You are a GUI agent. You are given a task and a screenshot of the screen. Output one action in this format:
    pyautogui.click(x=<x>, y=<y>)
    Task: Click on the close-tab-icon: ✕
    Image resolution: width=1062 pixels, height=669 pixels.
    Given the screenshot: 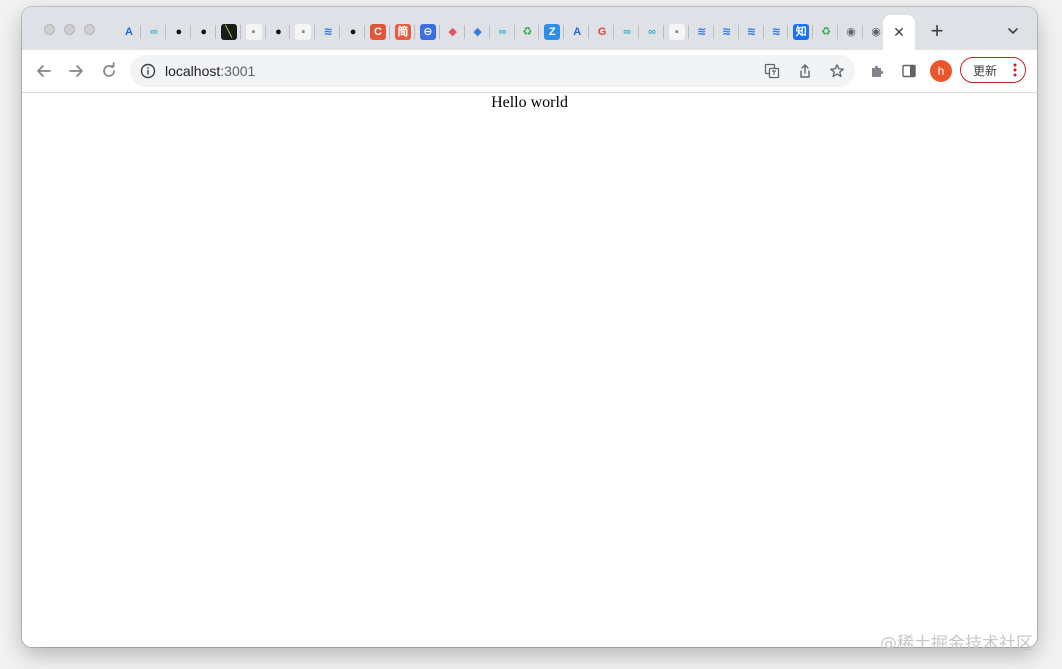 What is the action you would take?
    pyautogui.click(x=899, y=32)
    